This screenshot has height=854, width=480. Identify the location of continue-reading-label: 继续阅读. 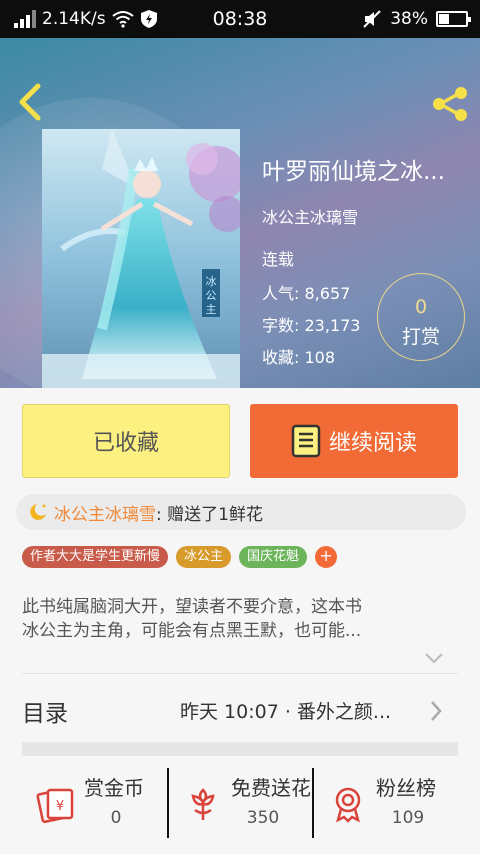
(372, 443).